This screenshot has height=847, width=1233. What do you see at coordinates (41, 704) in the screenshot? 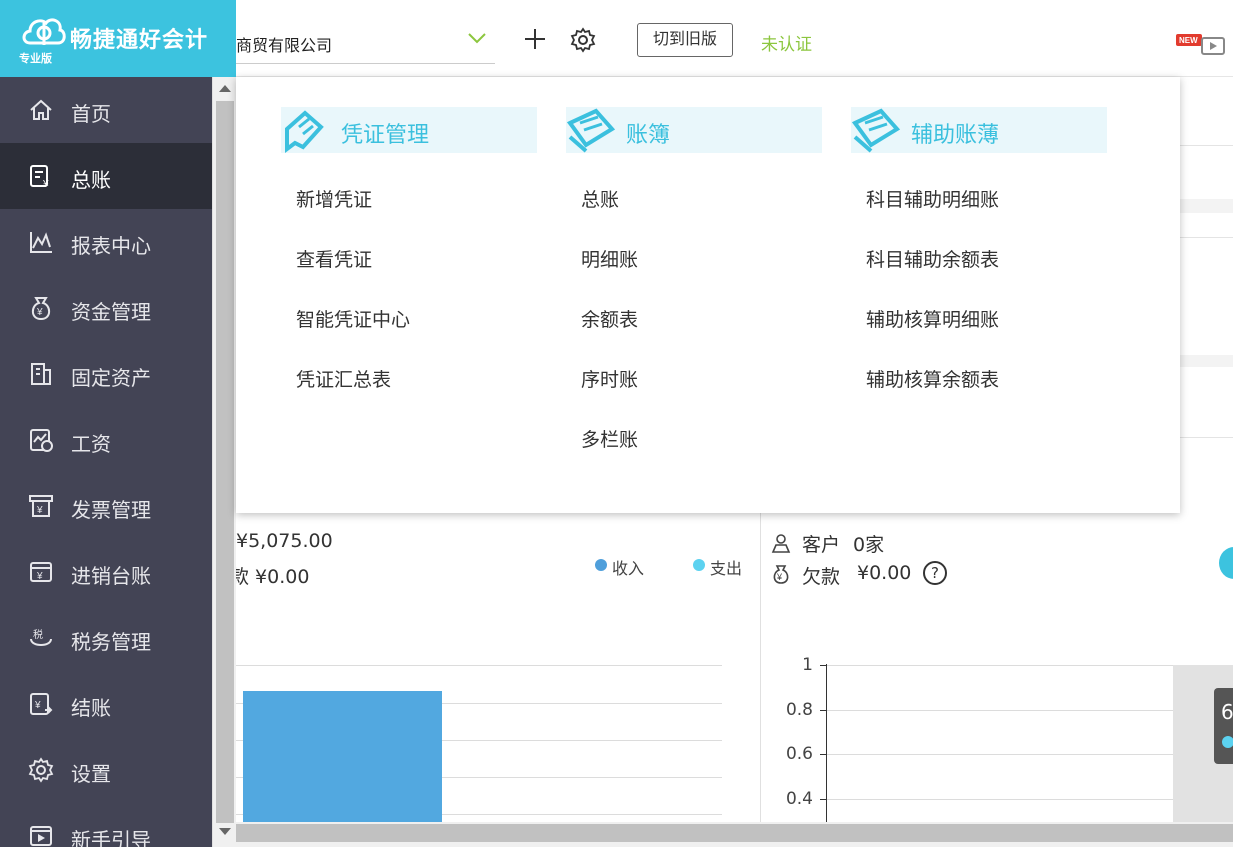
I see `close-account-icon: ¥` at bounding box center [41, 704].